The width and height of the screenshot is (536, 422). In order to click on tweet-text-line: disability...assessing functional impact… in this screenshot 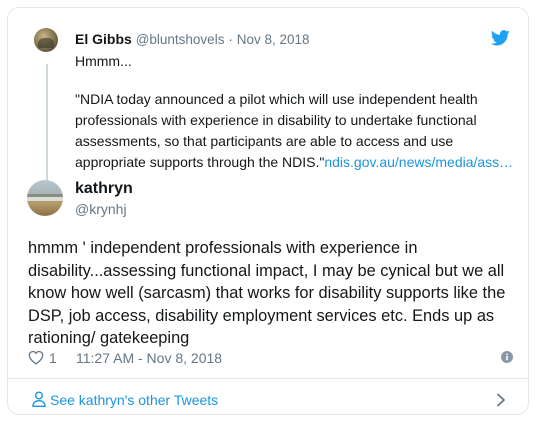, I will do `click(266, 270)`.